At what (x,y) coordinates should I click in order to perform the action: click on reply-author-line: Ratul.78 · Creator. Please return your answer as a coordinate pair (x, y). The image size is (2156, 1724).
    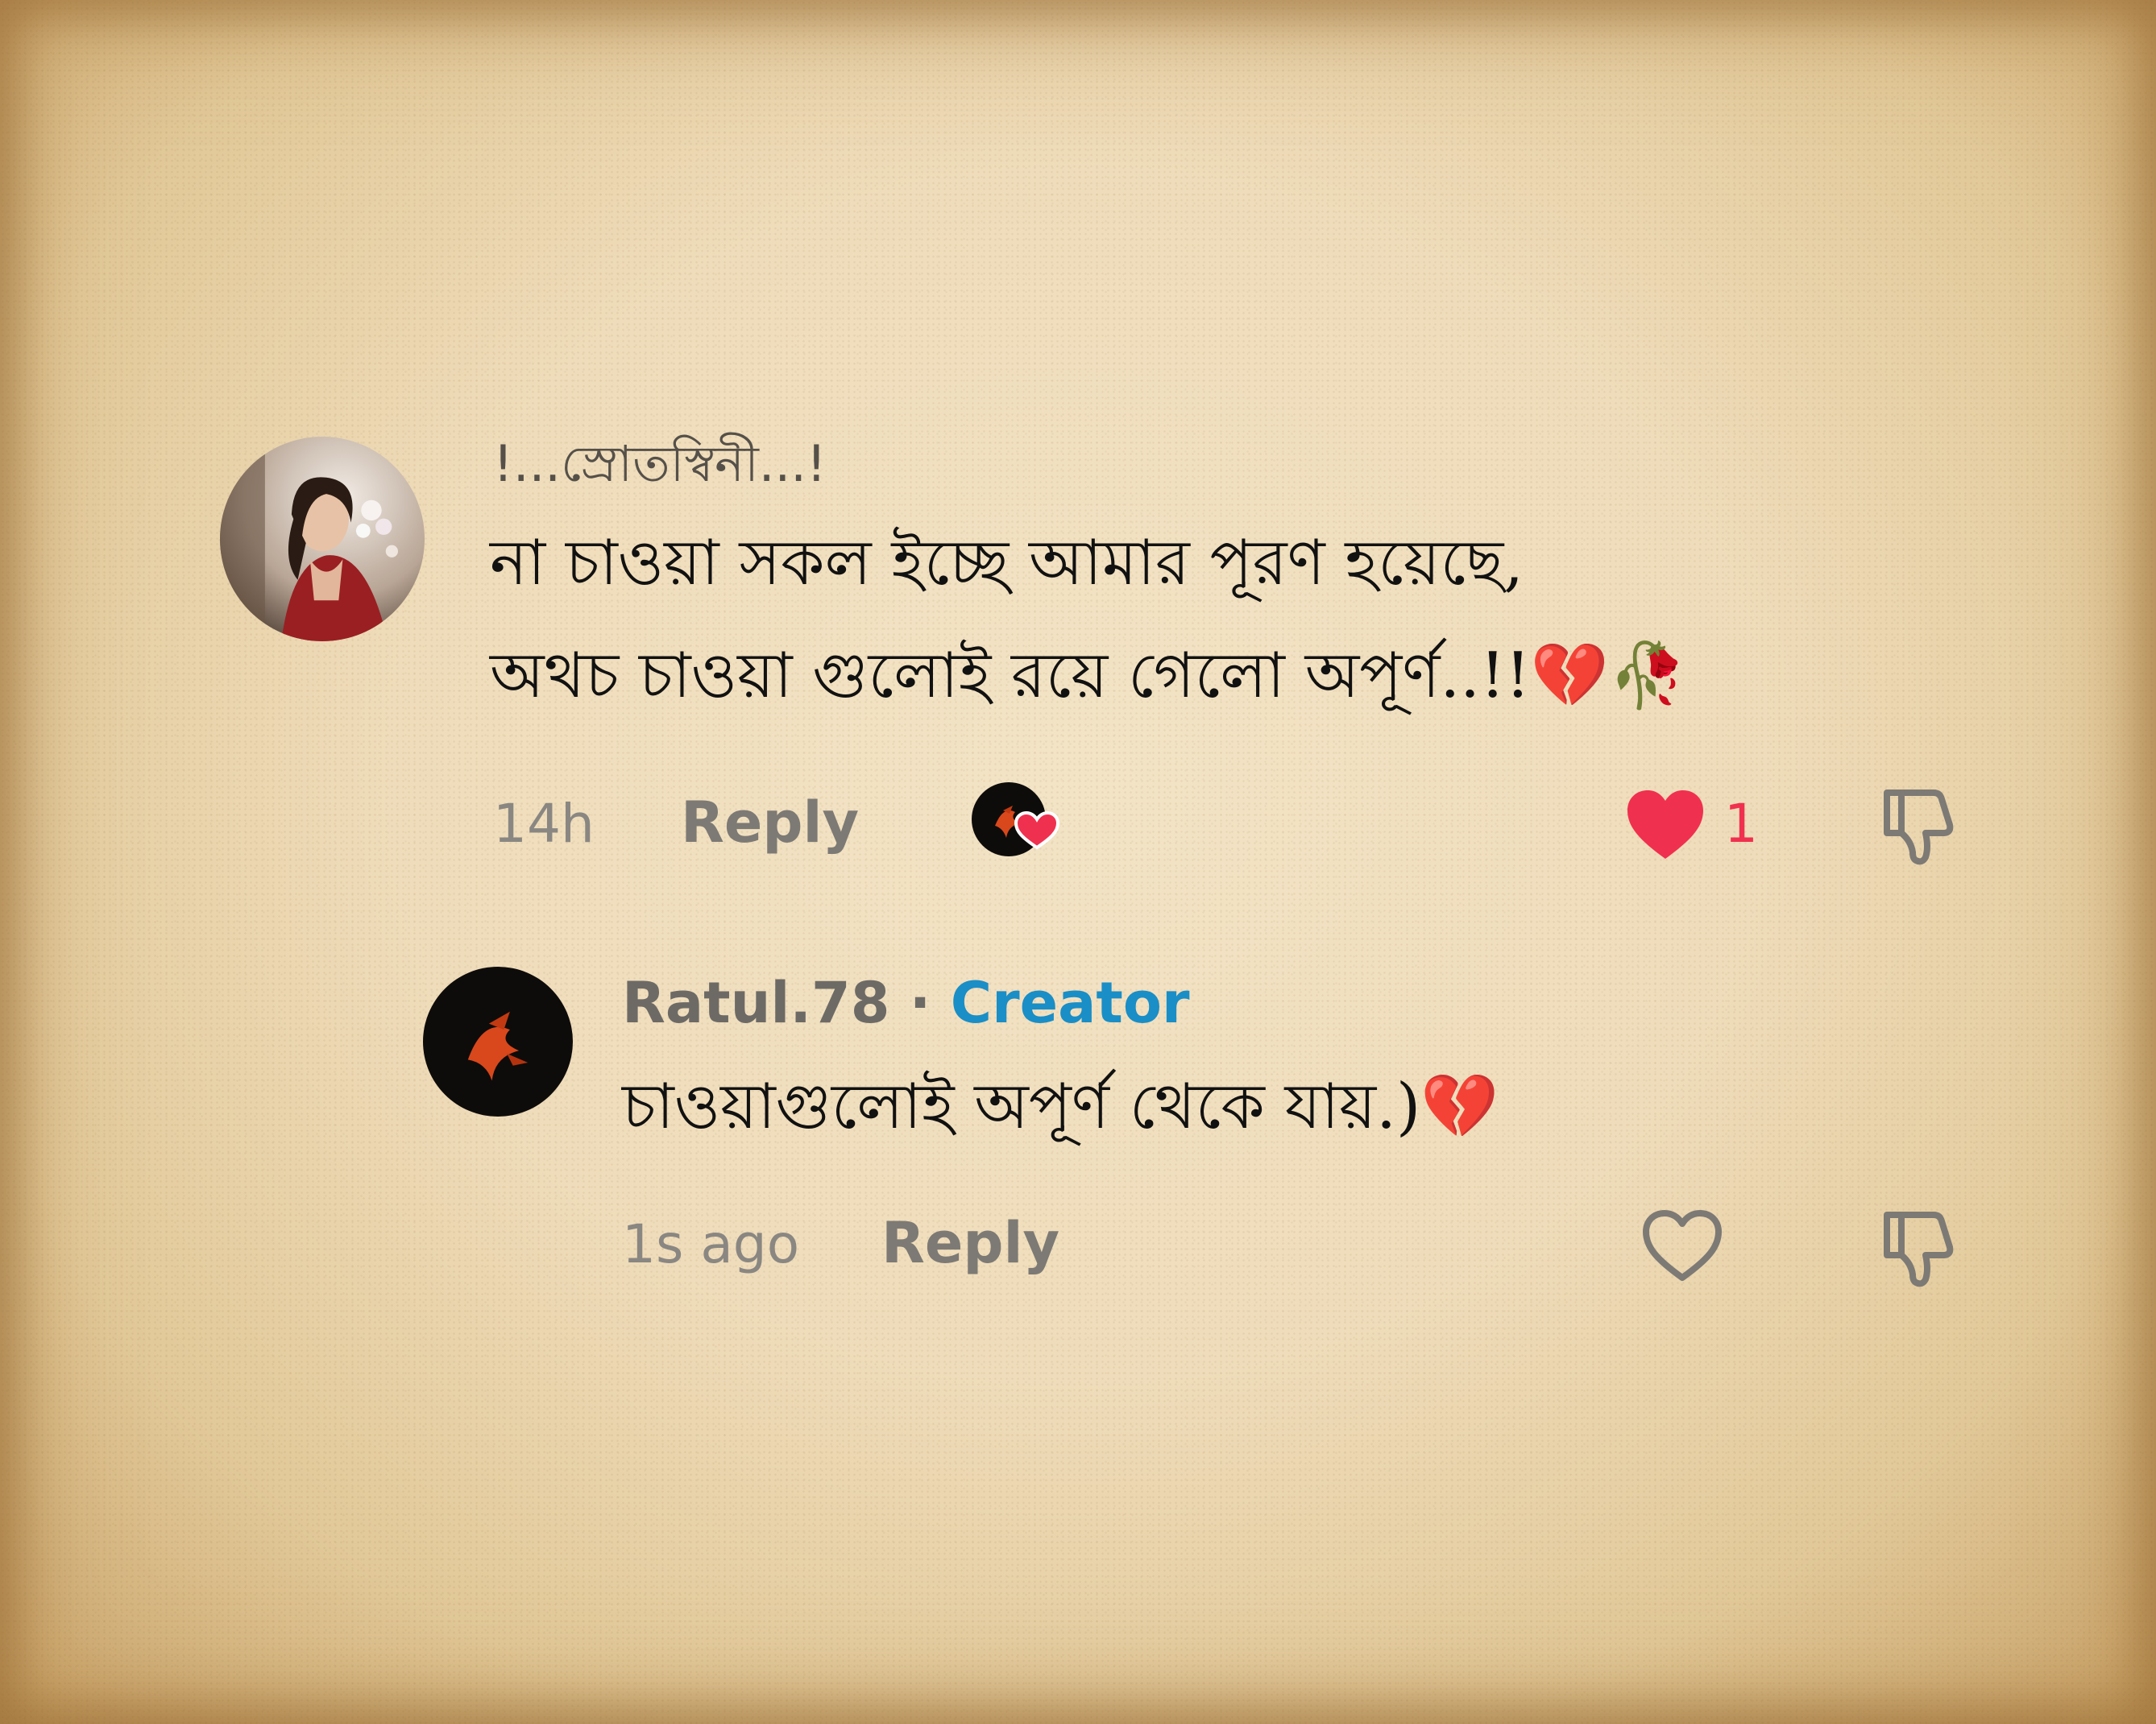
    Looking at the image, I should click on (905, 1003).